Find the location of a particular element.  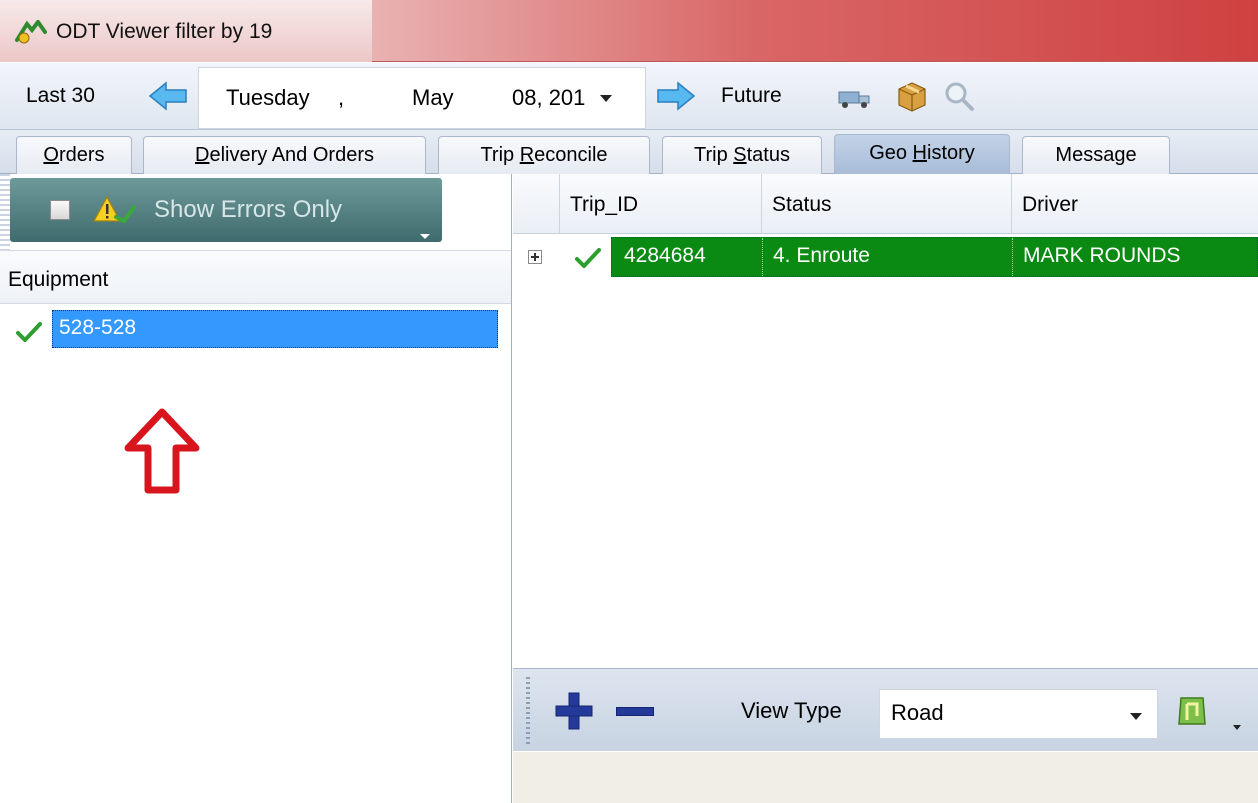

zoom-out-icon is located at coordinates (635, 711).